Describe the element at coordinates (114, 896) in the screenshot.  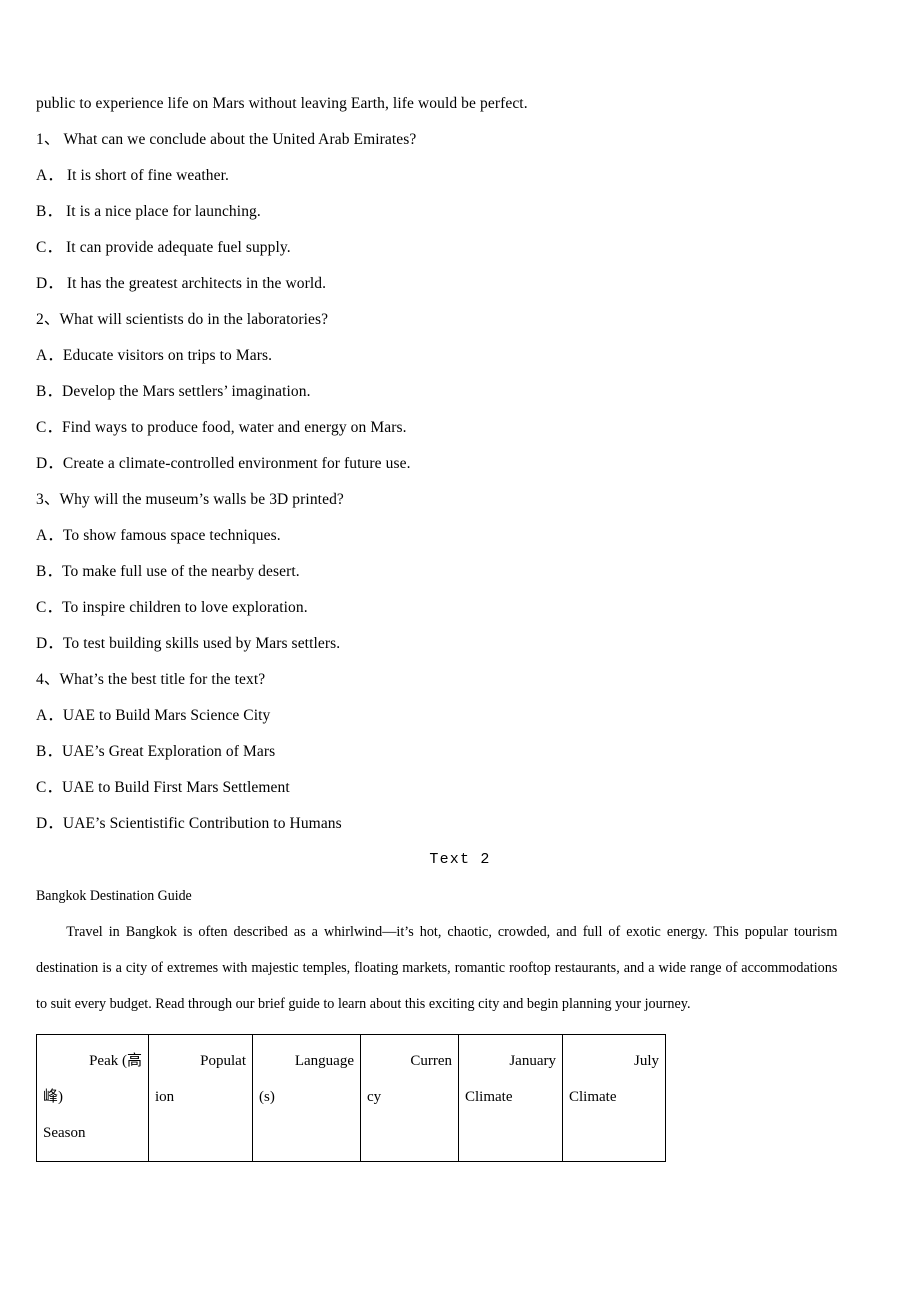
I see `text-2-subtitle: Bangkok Destination Guide` at that location.